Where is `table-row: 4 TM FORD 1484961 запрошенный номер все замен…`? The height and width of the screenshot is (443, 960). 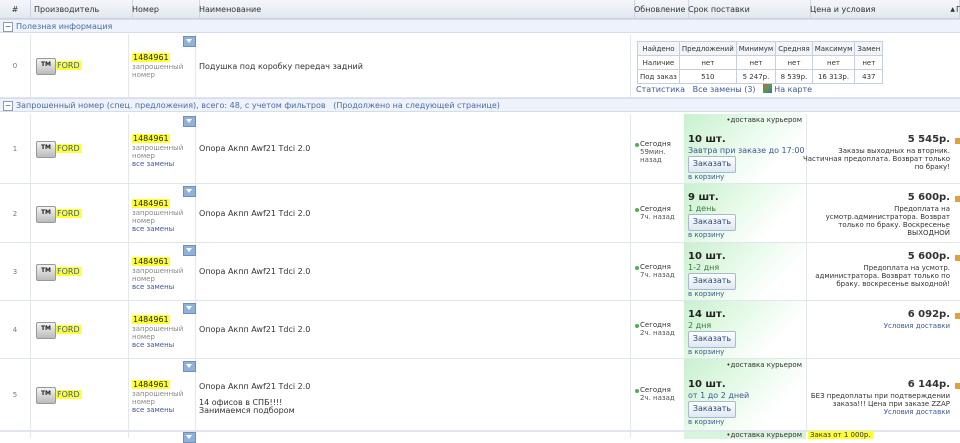 table-row: 4 TM FORD 1484961 запрошенный номер все замен… is located at coordinates (480, 330).